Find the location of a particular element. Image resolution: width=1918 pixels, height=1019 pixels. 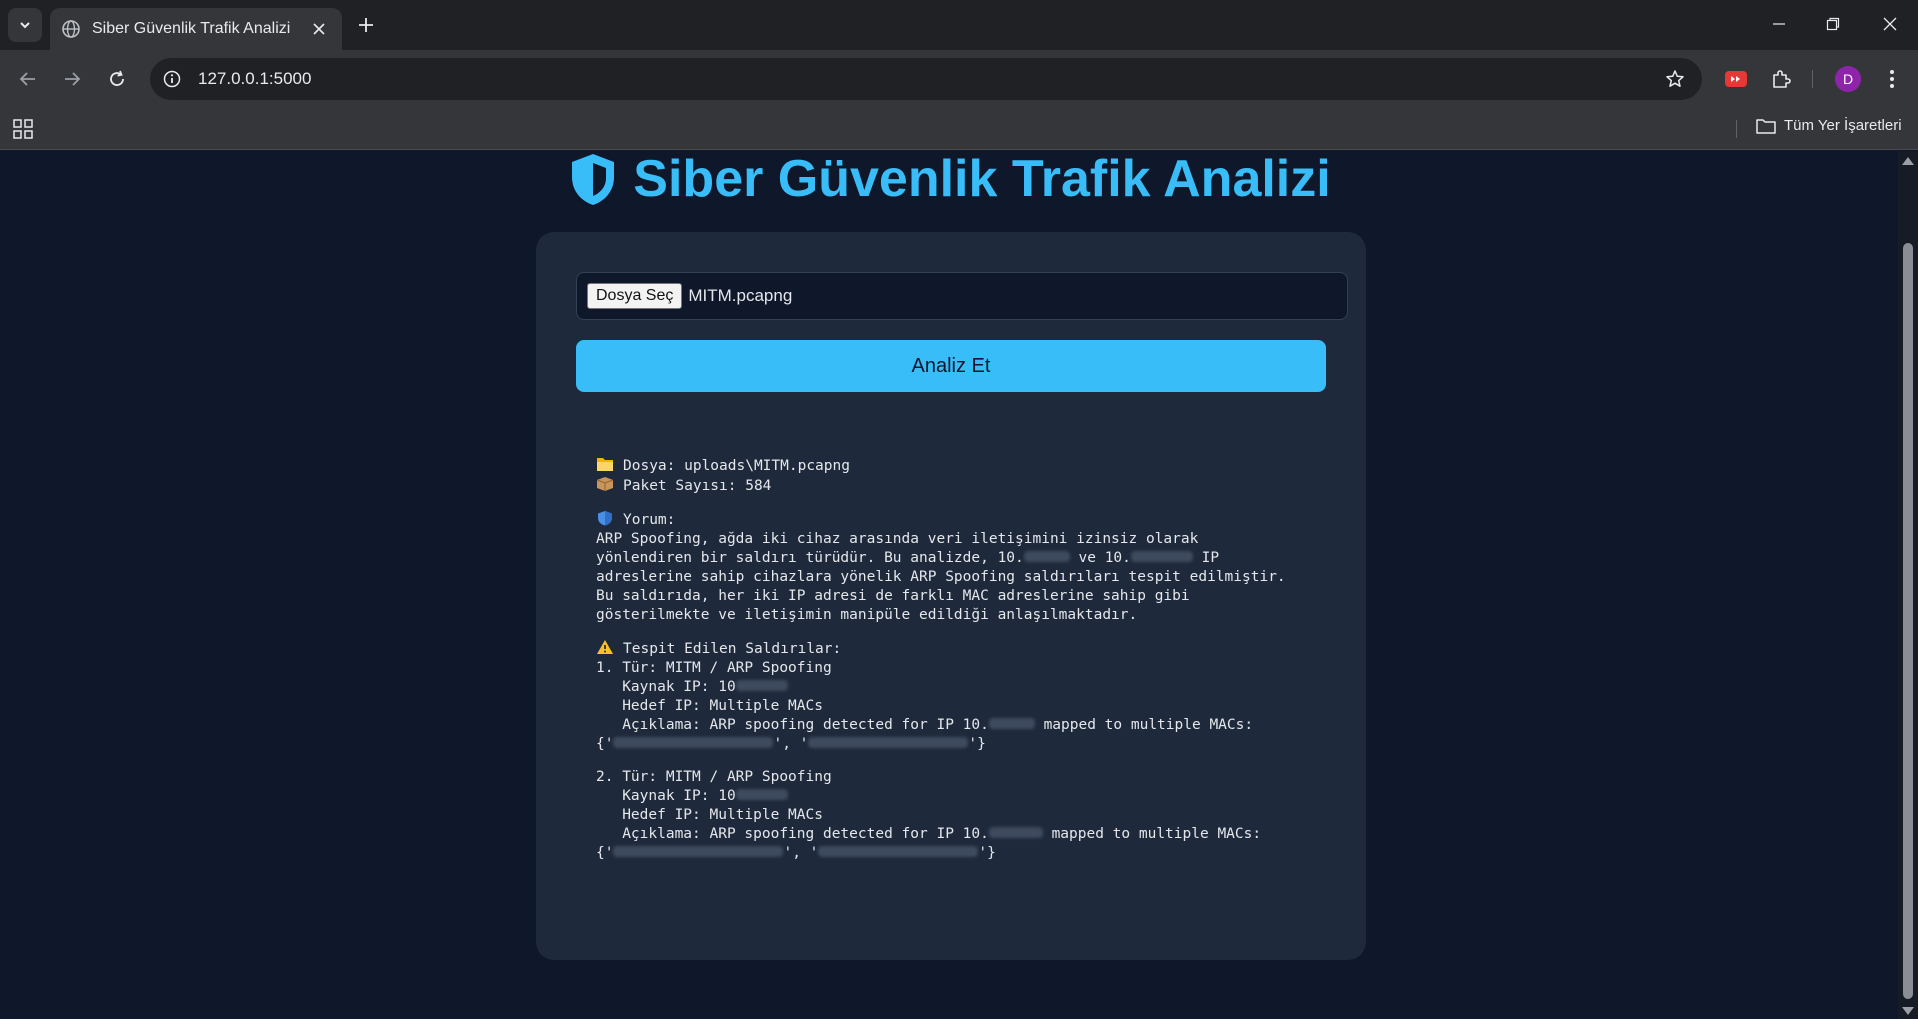

shield-icon is located at coordinates (593, 179).